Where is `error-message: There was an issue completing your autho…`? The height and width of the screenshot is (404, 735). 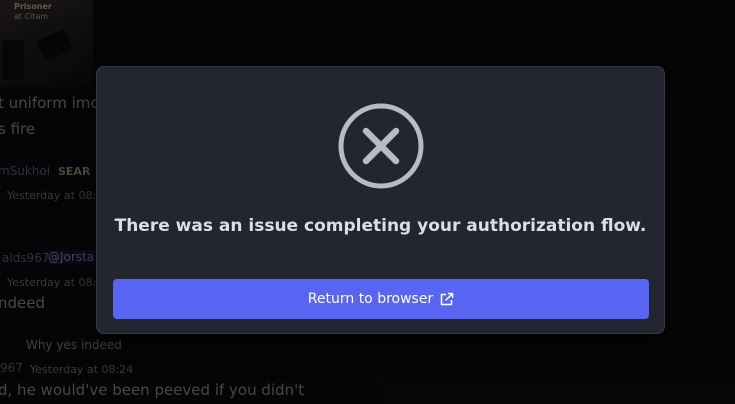
error-message: There was an issue completing your autho… is located at coordinates (380, 226).